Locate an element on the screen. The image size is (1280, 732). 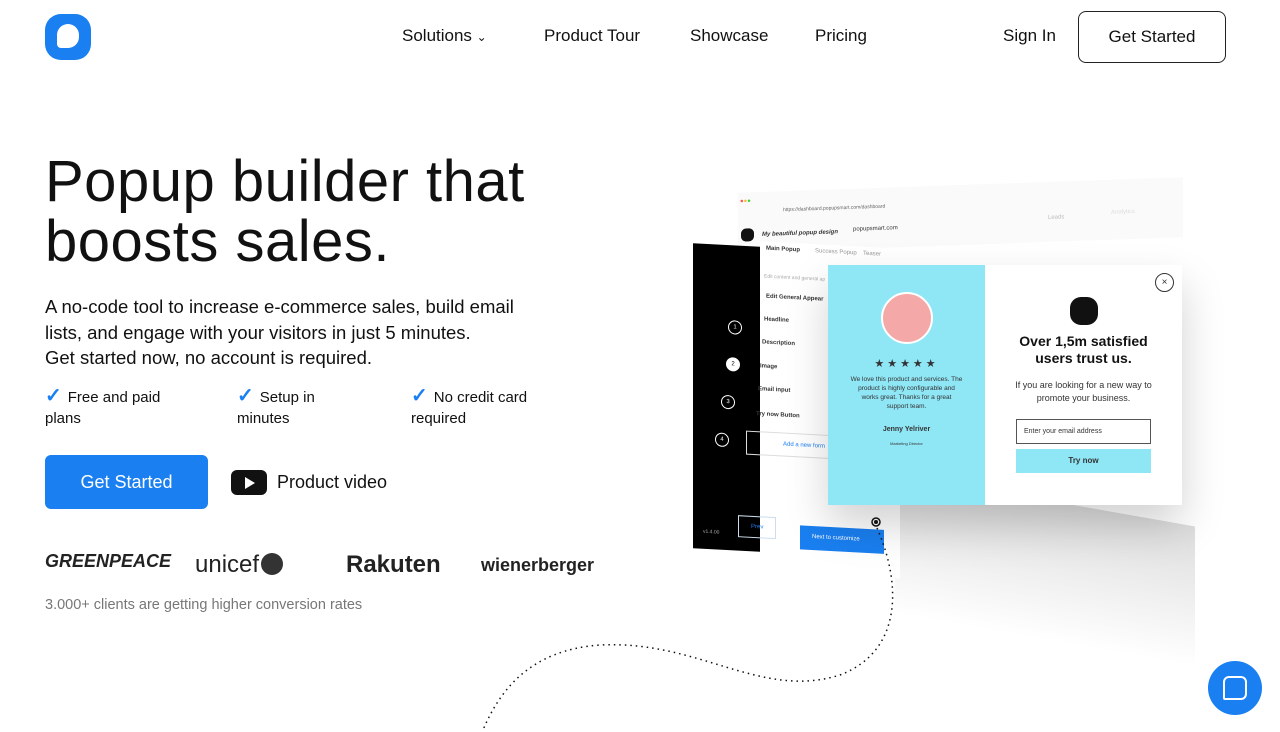
chat-button is located at coordinates (1235, 688).